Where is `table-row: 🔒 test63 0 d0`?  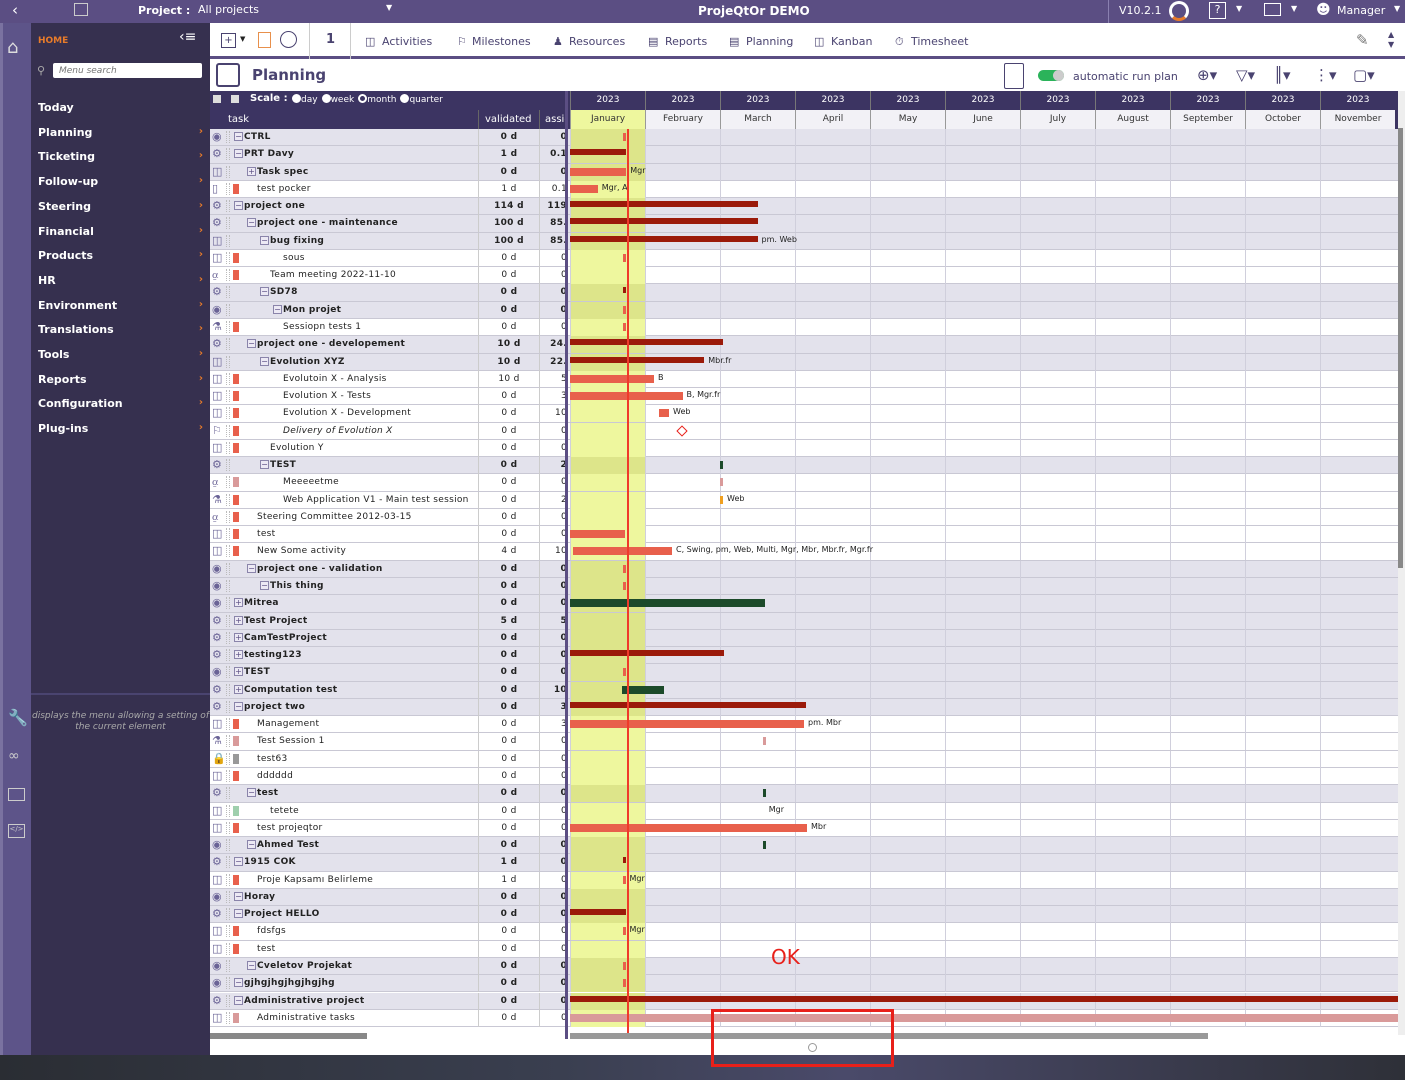 table-row: 🔒 test63 0 d0 is located at coordinates (804, 759).